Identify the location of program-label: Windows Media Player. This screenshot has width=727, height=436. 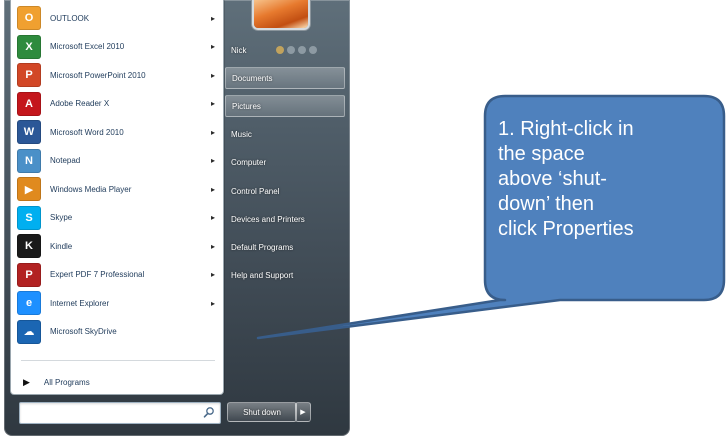
(91, 189).